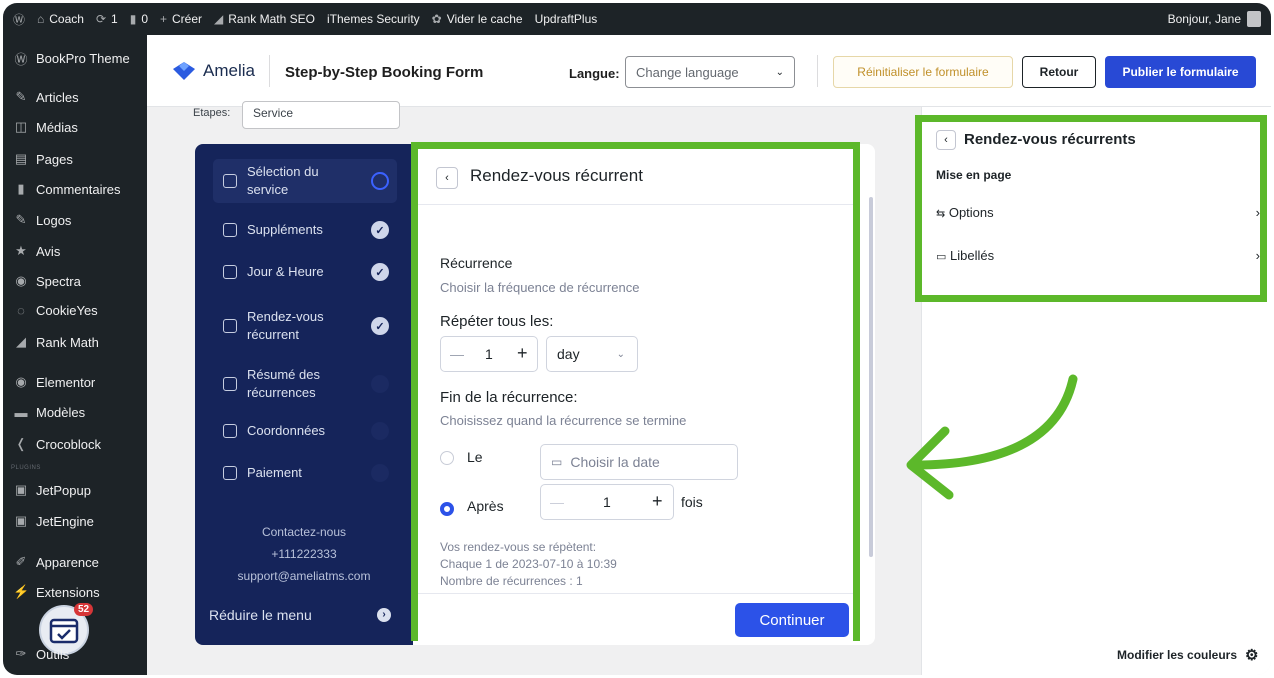 Image resolution: width=1274 pixels, height=678 pixels. Describe the element at coordinates (184, 71) in the screenshot. I see `amelia-logo-icon` at that location.